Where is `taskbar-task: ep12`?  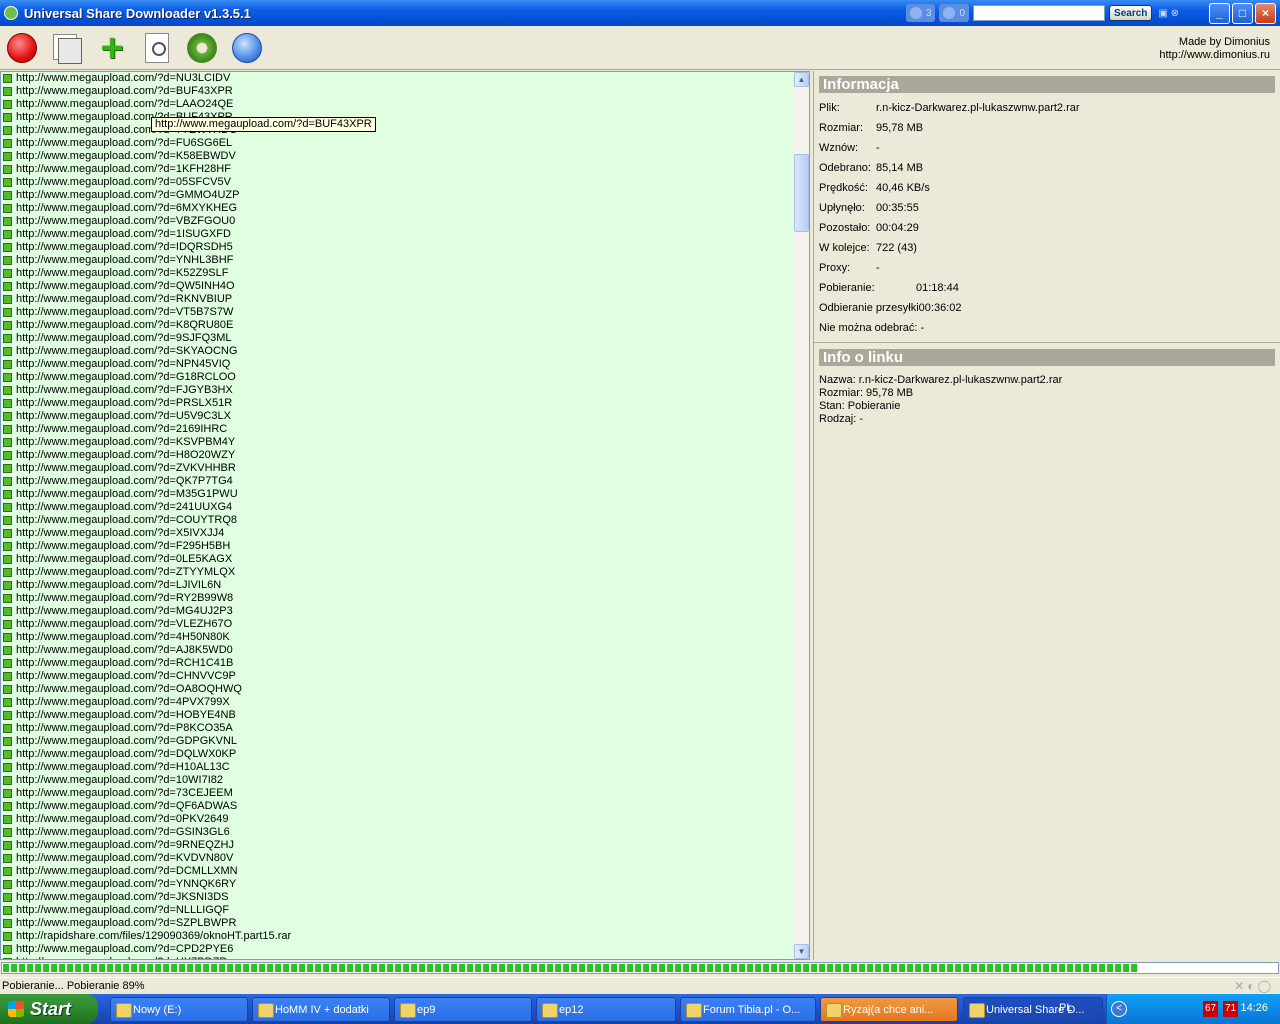 taskbar-task: ep12 is located at coordinates (606, 1009).